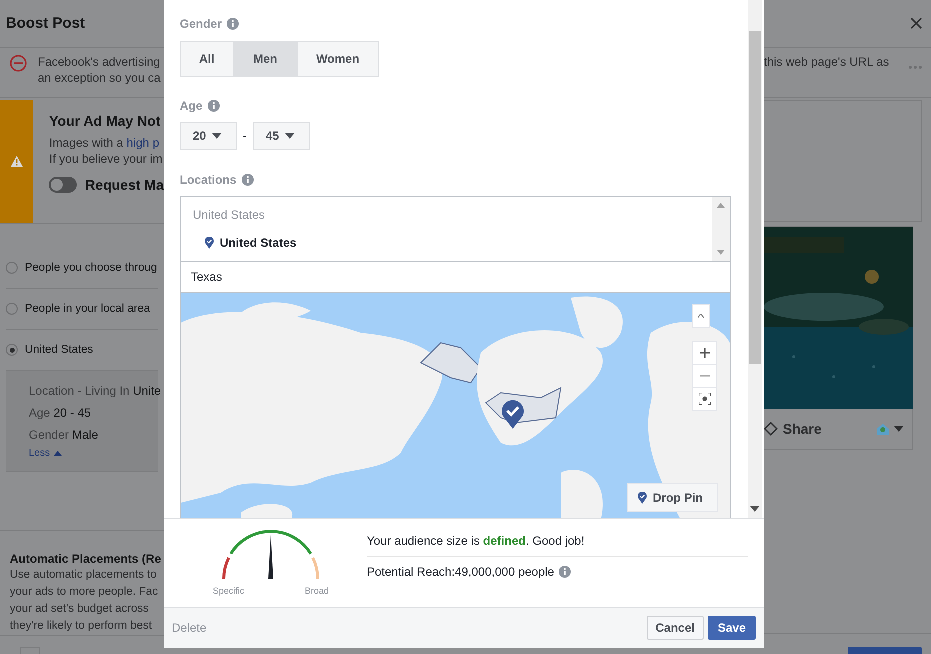 The image size is (931, 654). I want to click on gauge-label: Specific, so click(229, 591).